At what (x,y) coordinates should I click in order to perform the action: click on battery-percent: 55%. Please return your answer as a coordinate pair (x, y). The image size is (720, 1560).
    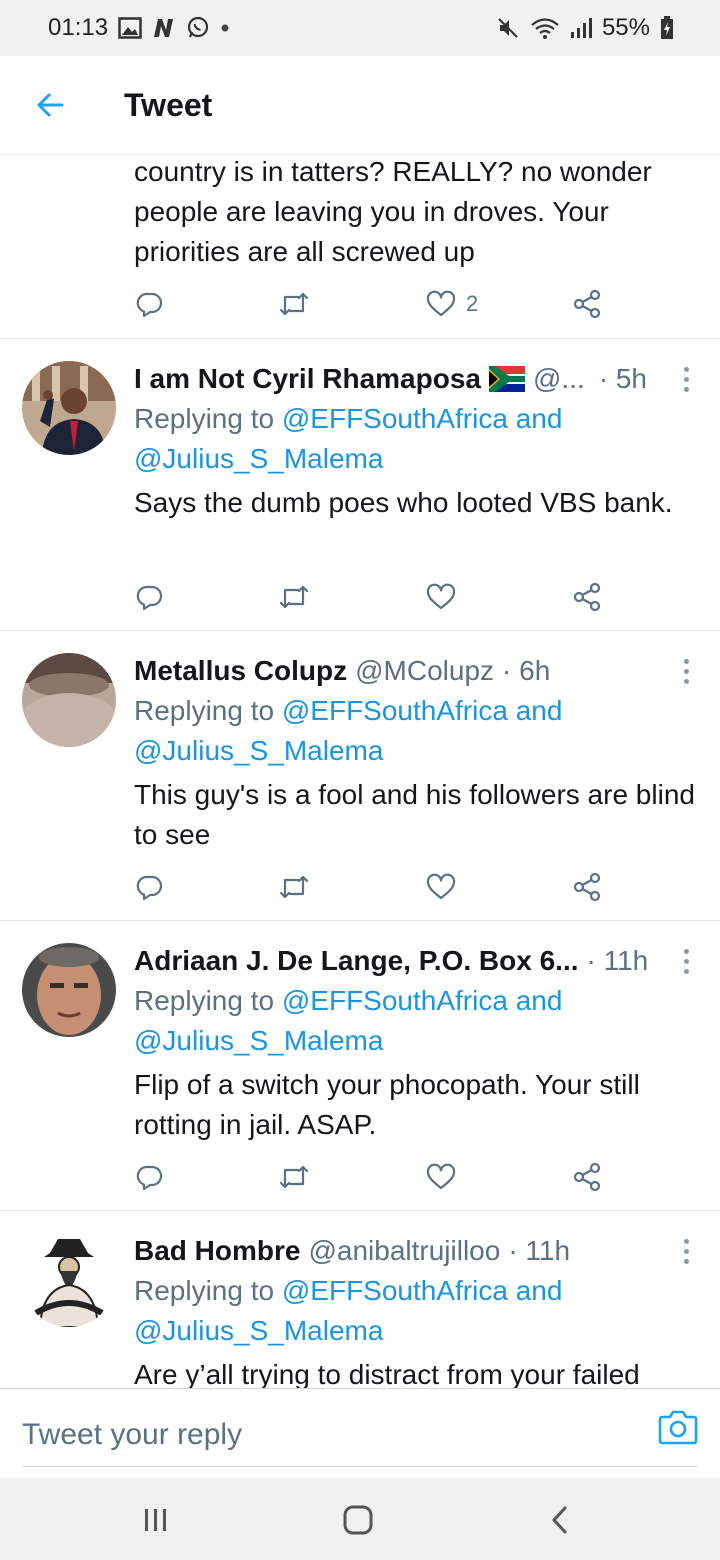
    Looking at the image, I should click on (625, 27).